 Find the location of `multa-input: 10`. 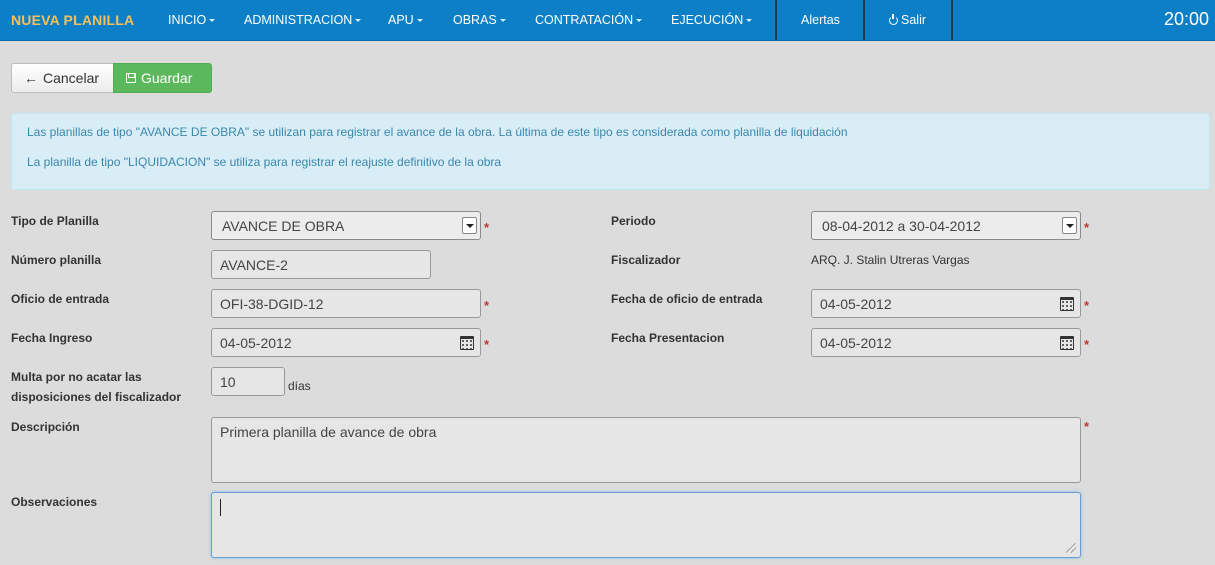

multa-input: 10 is located at coordinates (248, 381).